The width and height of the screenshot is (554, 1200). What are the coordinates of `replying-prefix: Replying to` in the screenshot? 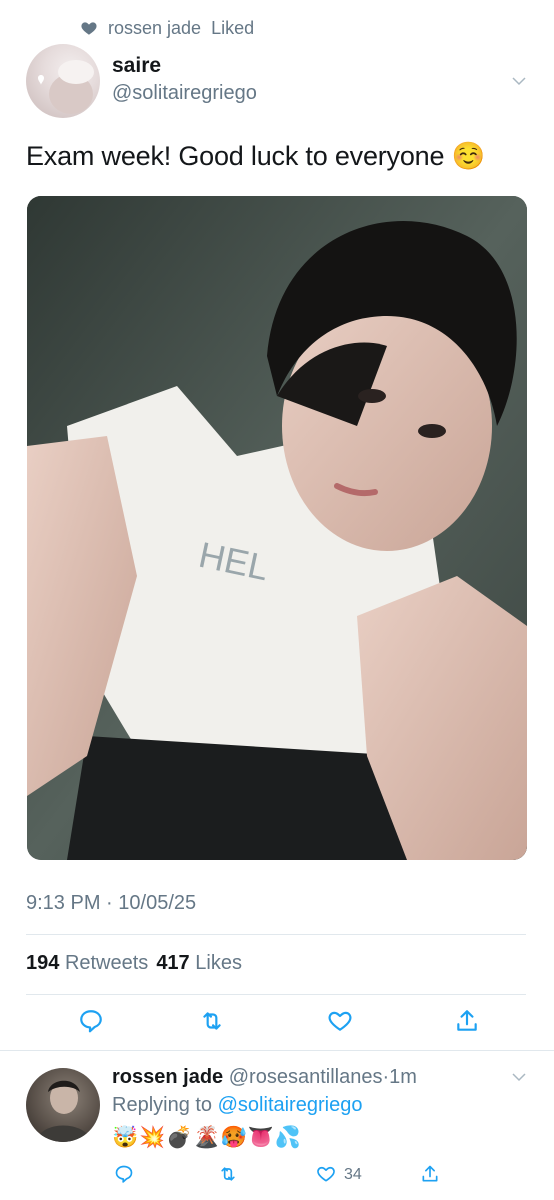 It's located at (162, 1105).